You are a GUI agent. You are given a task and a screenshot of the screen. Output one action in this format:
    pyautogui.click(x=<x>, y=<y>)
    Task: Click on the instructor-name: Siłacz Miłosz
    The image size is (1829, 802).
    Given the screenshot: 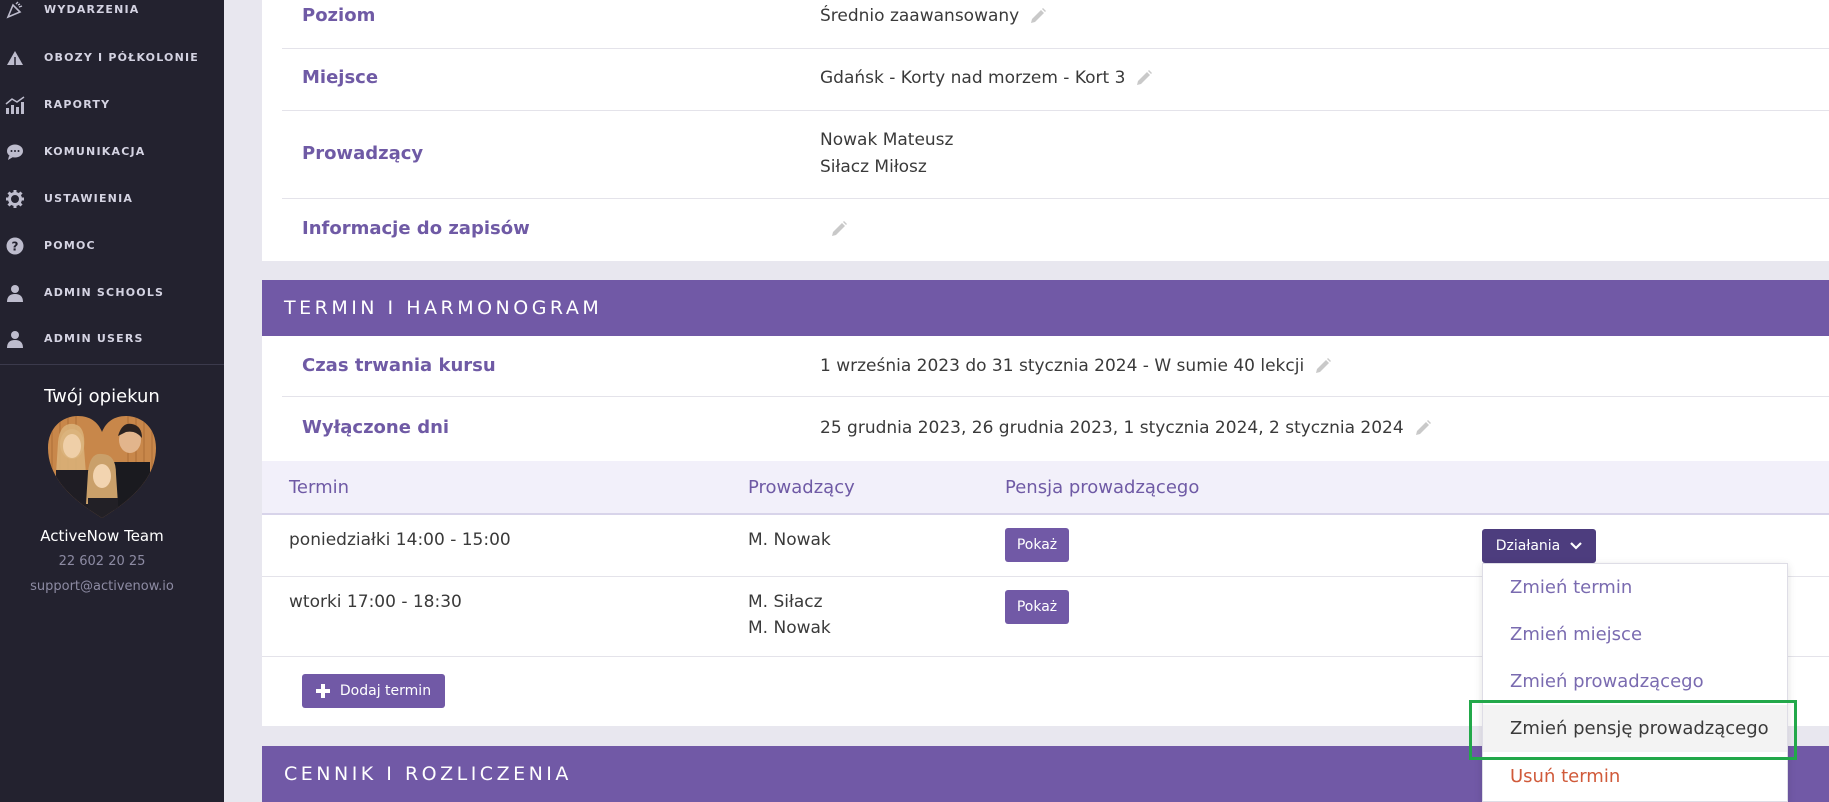 What is the action you would take?
    pyautogui.click(x=873, y=167)
    